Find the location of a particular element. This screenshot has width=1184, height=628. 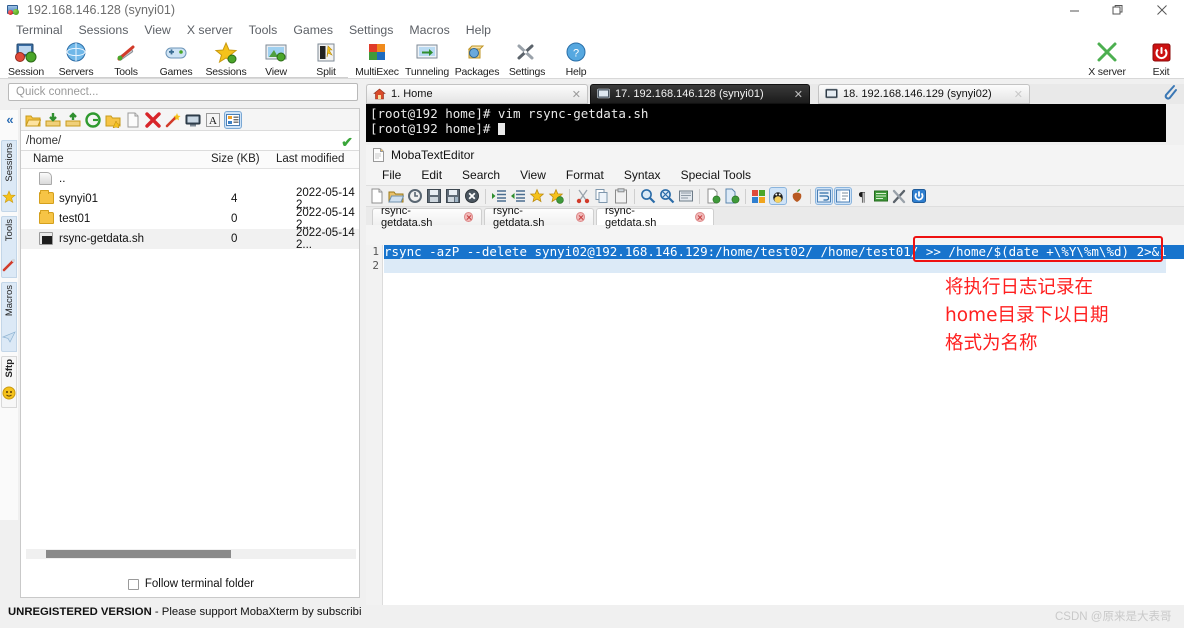

sidebar-item-sftp: Sftp is located at coordinates (9, 382).